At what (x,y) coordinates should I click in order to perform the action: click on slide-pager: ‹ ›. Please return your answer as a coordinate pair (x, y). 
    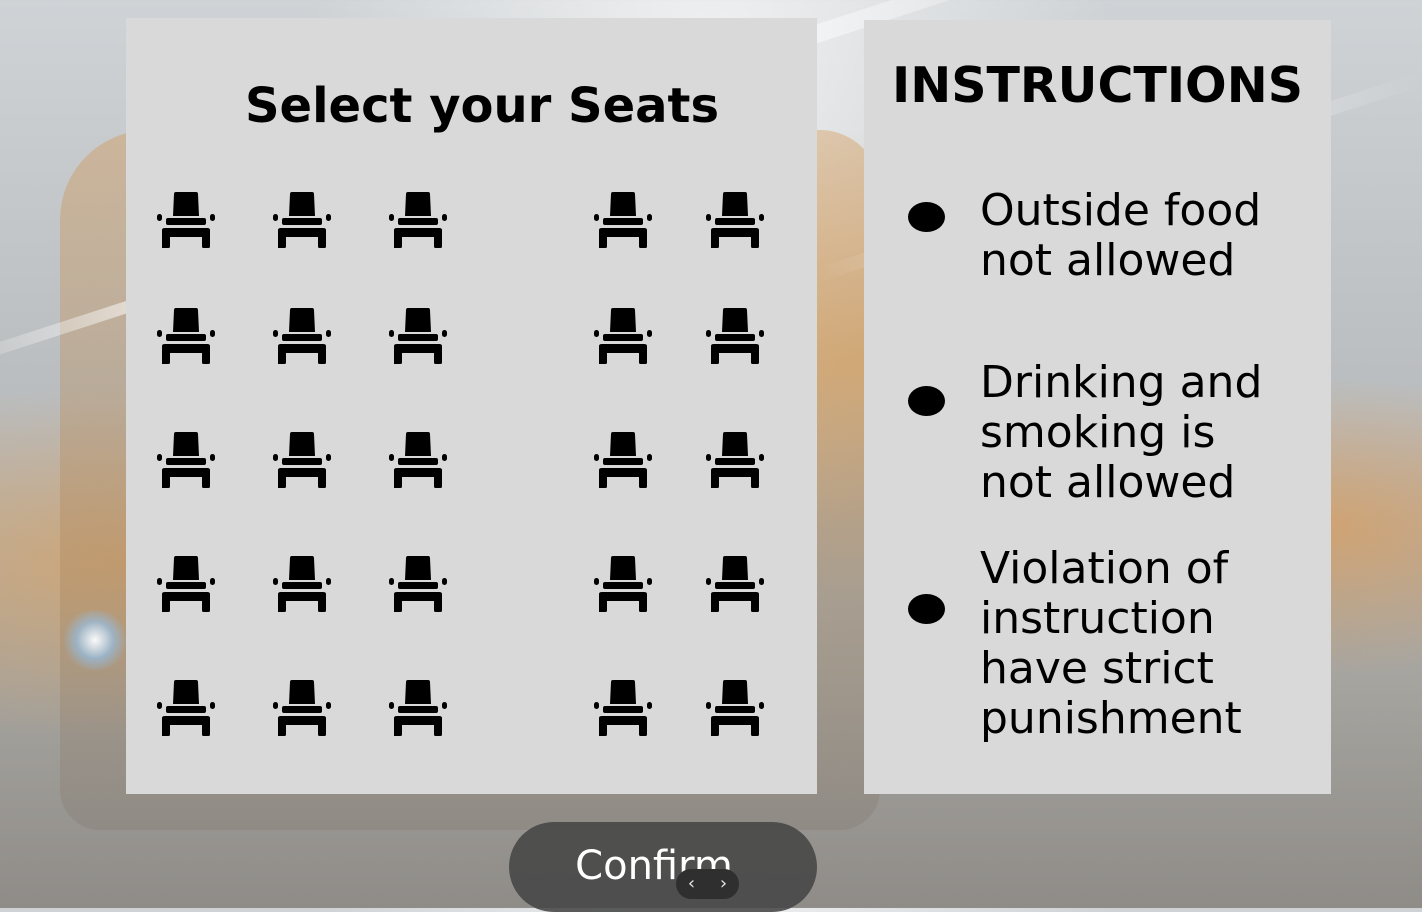
    Looking at the image, I should click on (707, 884).